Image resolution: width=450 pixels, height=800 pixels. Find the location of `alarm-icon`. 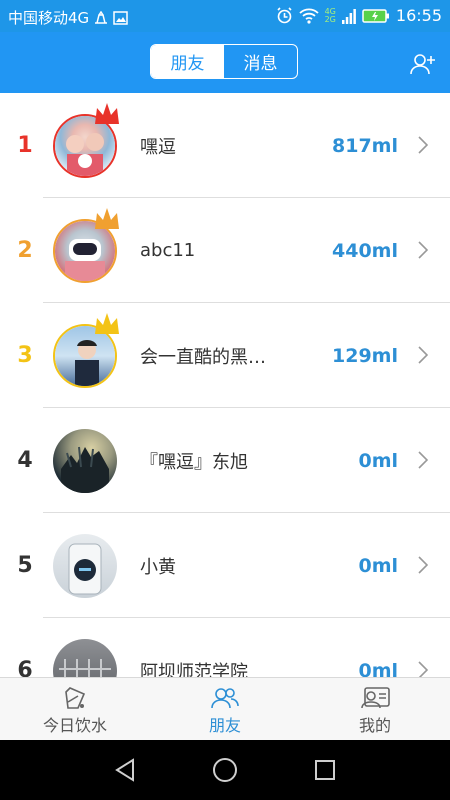

alarm-icon is located at coordinates (284, 15).